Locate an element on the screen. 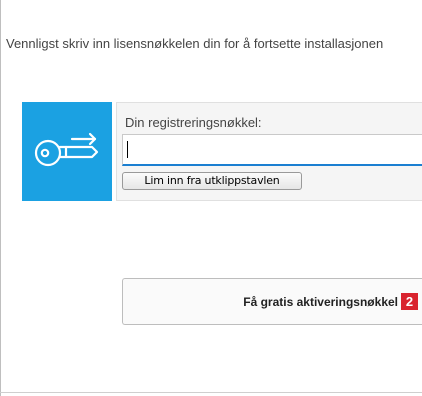 This screenshot has width=422, height=396. registration-key-input is located at coordinates (272, 150).